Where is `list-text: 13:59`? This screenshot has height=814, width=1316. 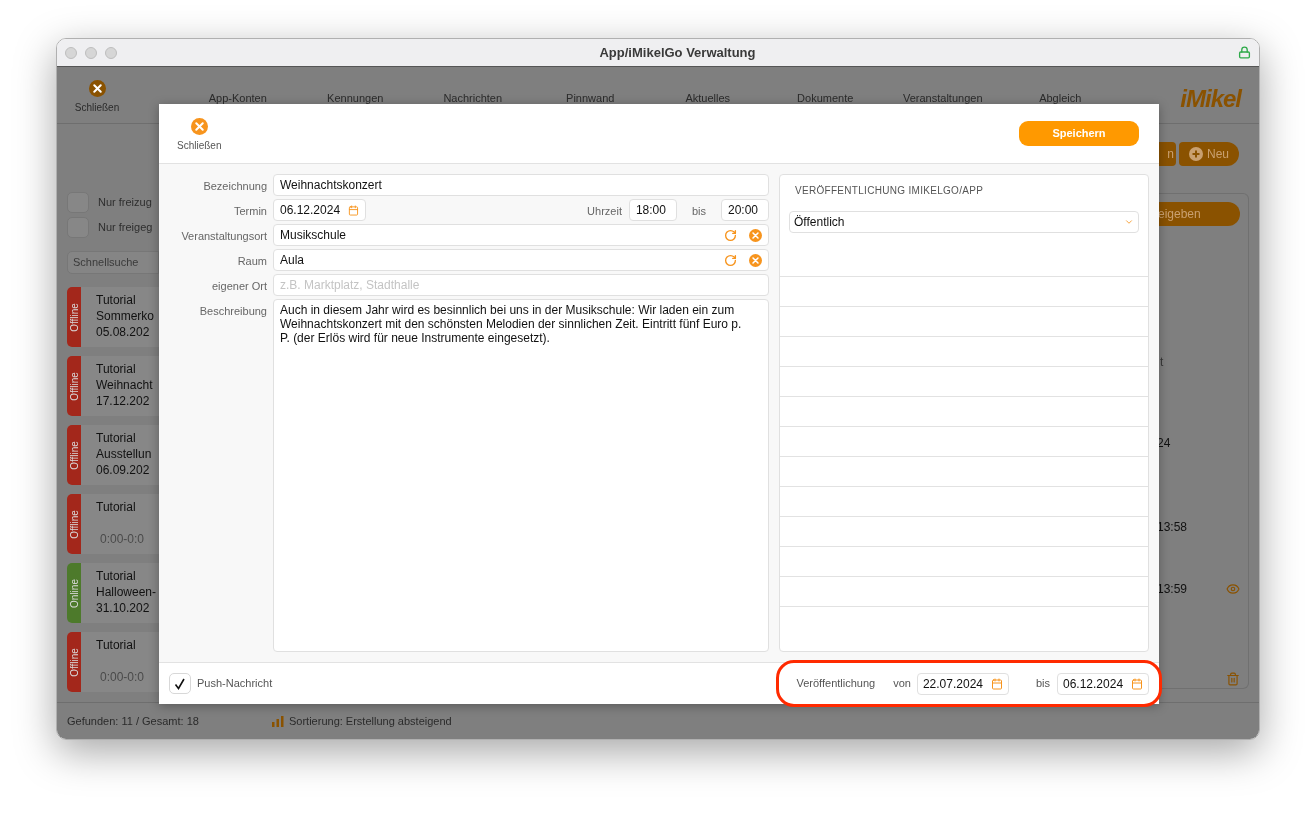 list-text: 13:59 is located at coordinates (1172, 589).